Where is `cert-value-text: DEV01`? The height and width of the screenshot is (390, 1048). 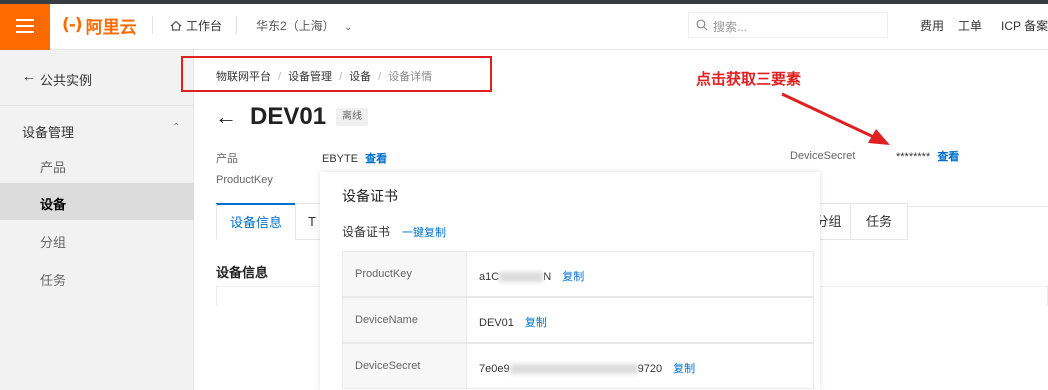 cert-value-text: DEV01 is located at coordinates (496, 323).